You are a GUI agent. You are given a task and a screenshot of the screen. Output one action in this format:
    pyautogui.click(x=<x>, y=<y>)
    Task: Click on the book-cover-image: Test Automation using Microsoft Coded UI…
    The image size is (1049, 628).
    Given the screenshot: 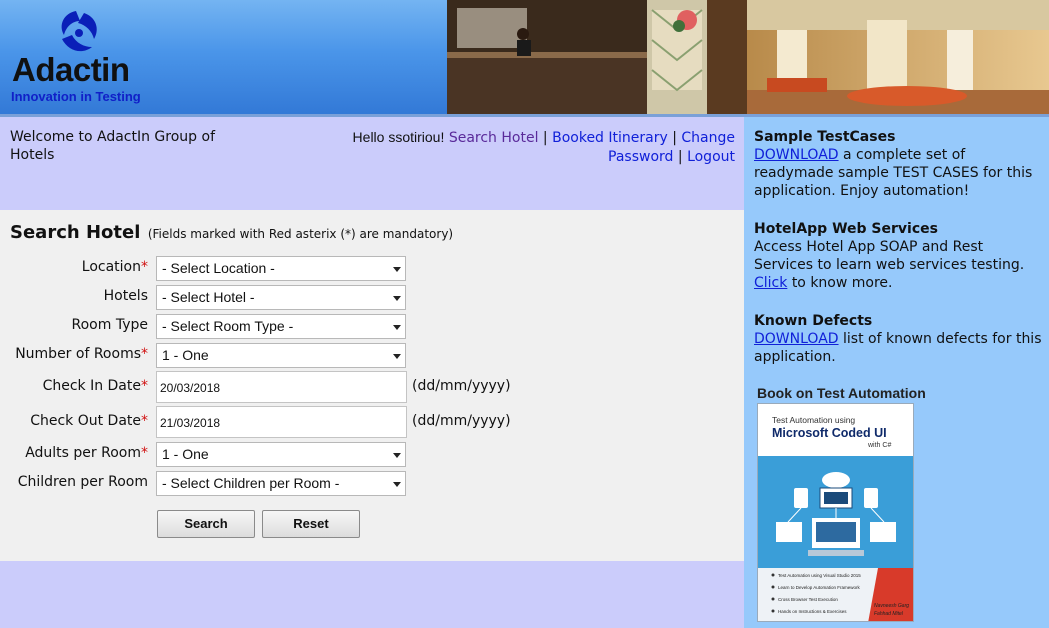 What is the action you would take?
    pyautogui.click(x=835, y=512)
    